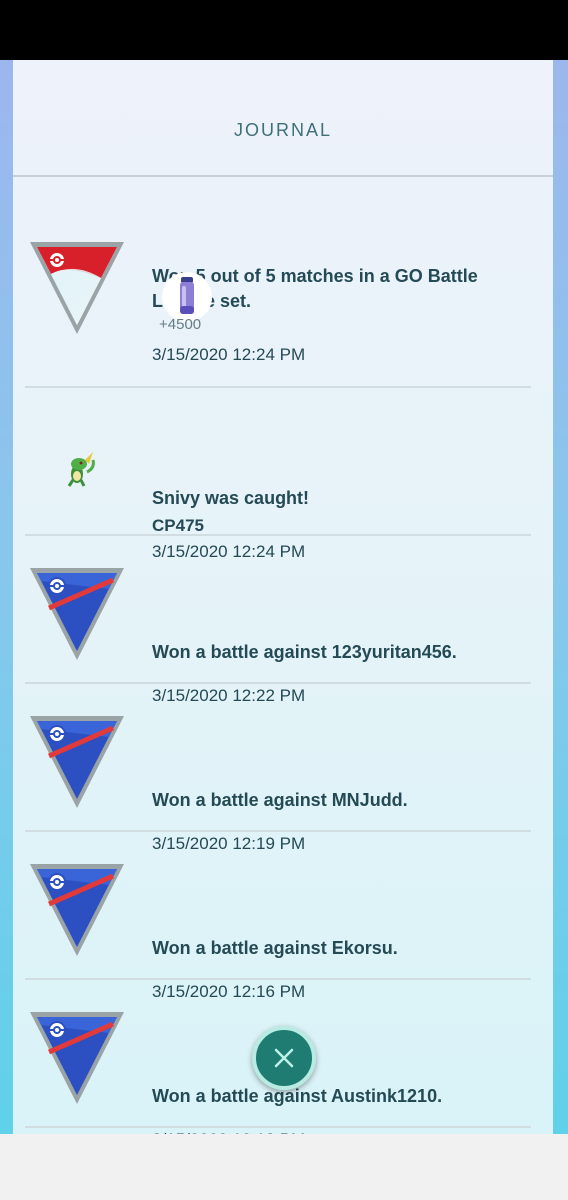 The image size is (568, 1200). Describe the element at coordinates (275, 948) in the screenshot. I see `entry-title: Won a battle against Ekorsu.` at that location.